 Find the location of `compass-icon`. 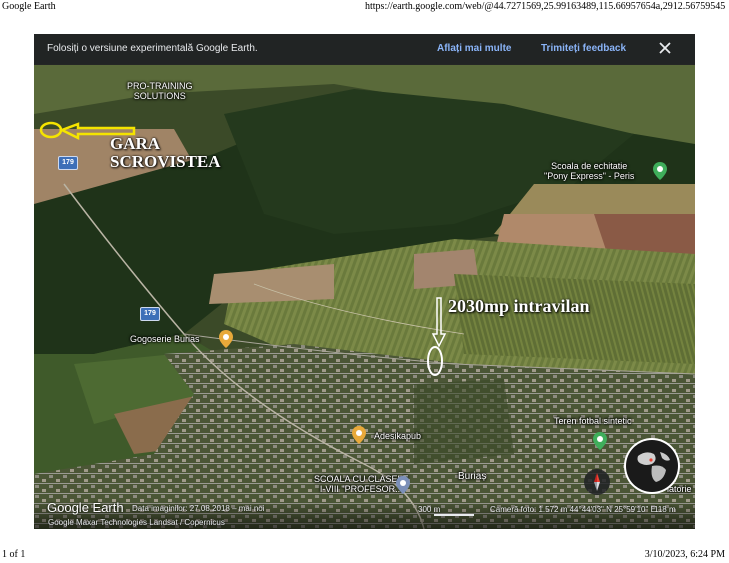

compass-icon is located at coordinates (597, 482).